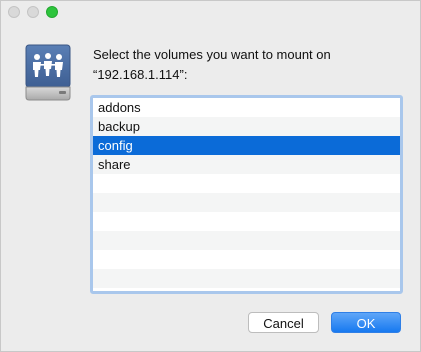 This screenshot has width=421, height=352. What do you see at coordinates (52, 12) in the screenshot?
I see `zoom-button` at bounding box center [52, 12].